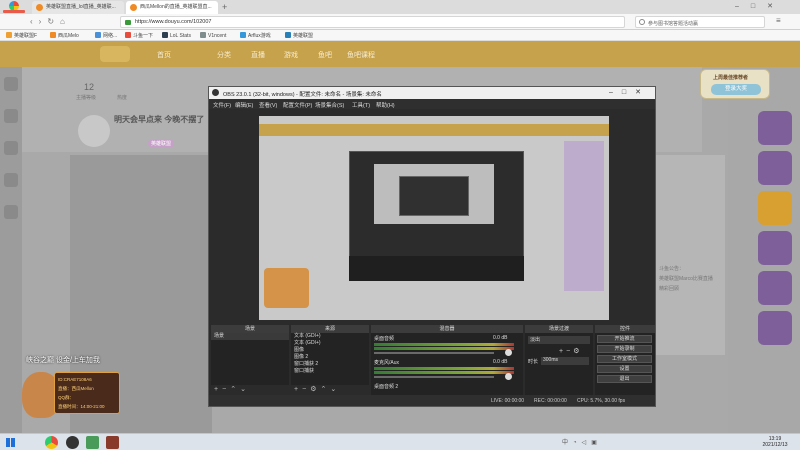 Image resolution: width=800 pixels, height=450 pixels. I want to click on nav-home: 首页, so click(164, 55).